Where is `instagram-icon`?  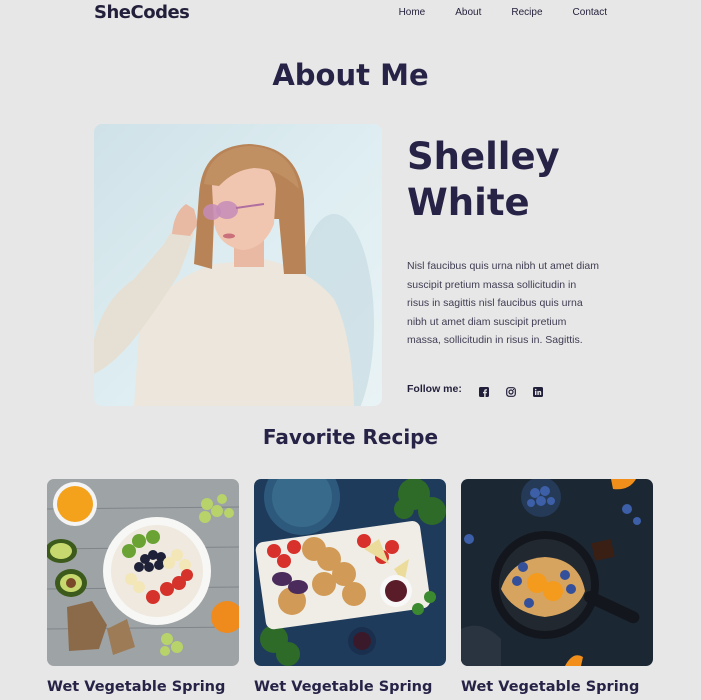 instagram-icon is located at coordinates (510, 390).